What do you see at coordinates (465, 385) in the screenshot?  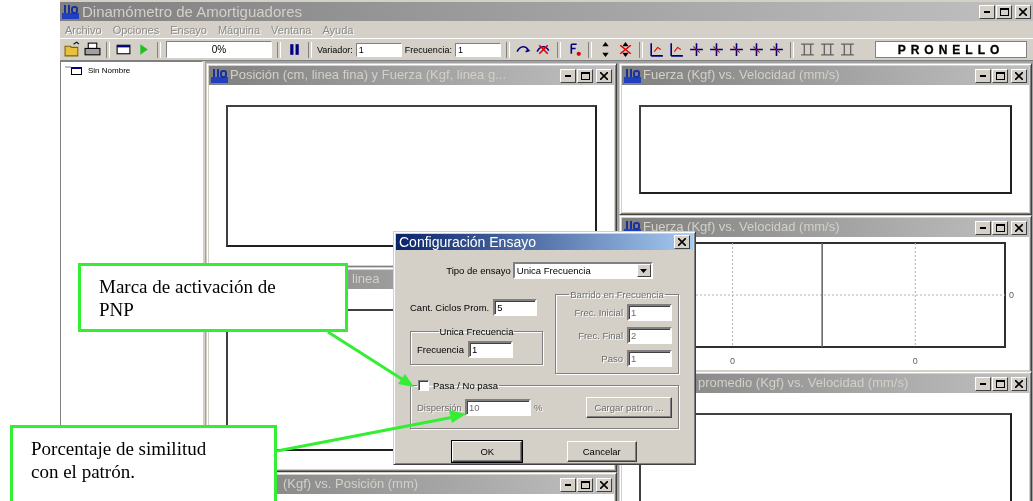 I see `checkbox-label: Pasa / No pasa` at bounding box center [465, 385].